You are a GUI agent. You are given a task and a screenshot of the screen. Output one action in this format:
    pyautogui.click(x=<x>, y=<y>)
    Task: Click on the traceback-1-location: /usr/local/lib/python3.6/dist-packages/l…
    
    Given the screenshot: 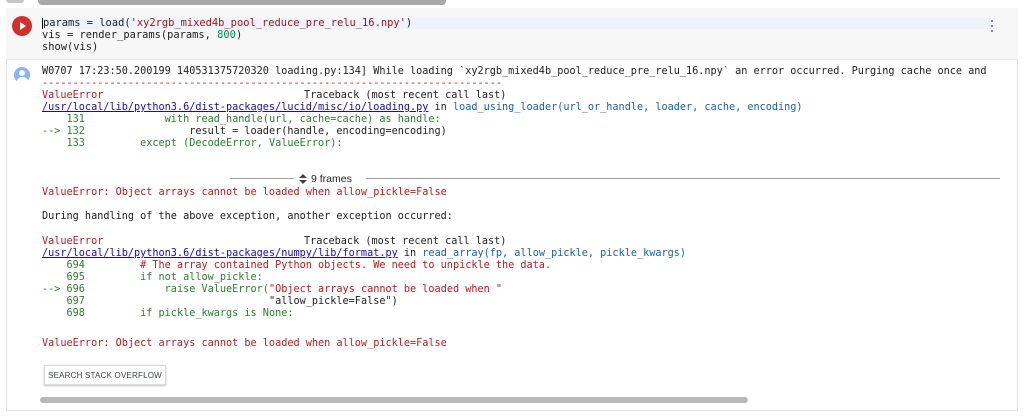 What is the action you would take?
    pyautogui.click(x=422, y=108)
    